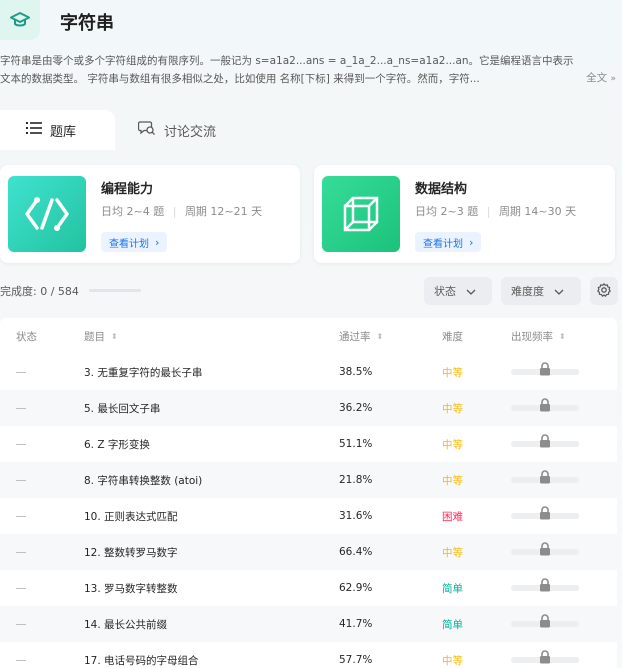 The width and height of the screenshot is (622, 668). What do you see at coordinates (308, 552) in the screenshot?
I see `table-row: 12. 整数转罗马数字 66.4% 中等` at bounding box center [308, 552].